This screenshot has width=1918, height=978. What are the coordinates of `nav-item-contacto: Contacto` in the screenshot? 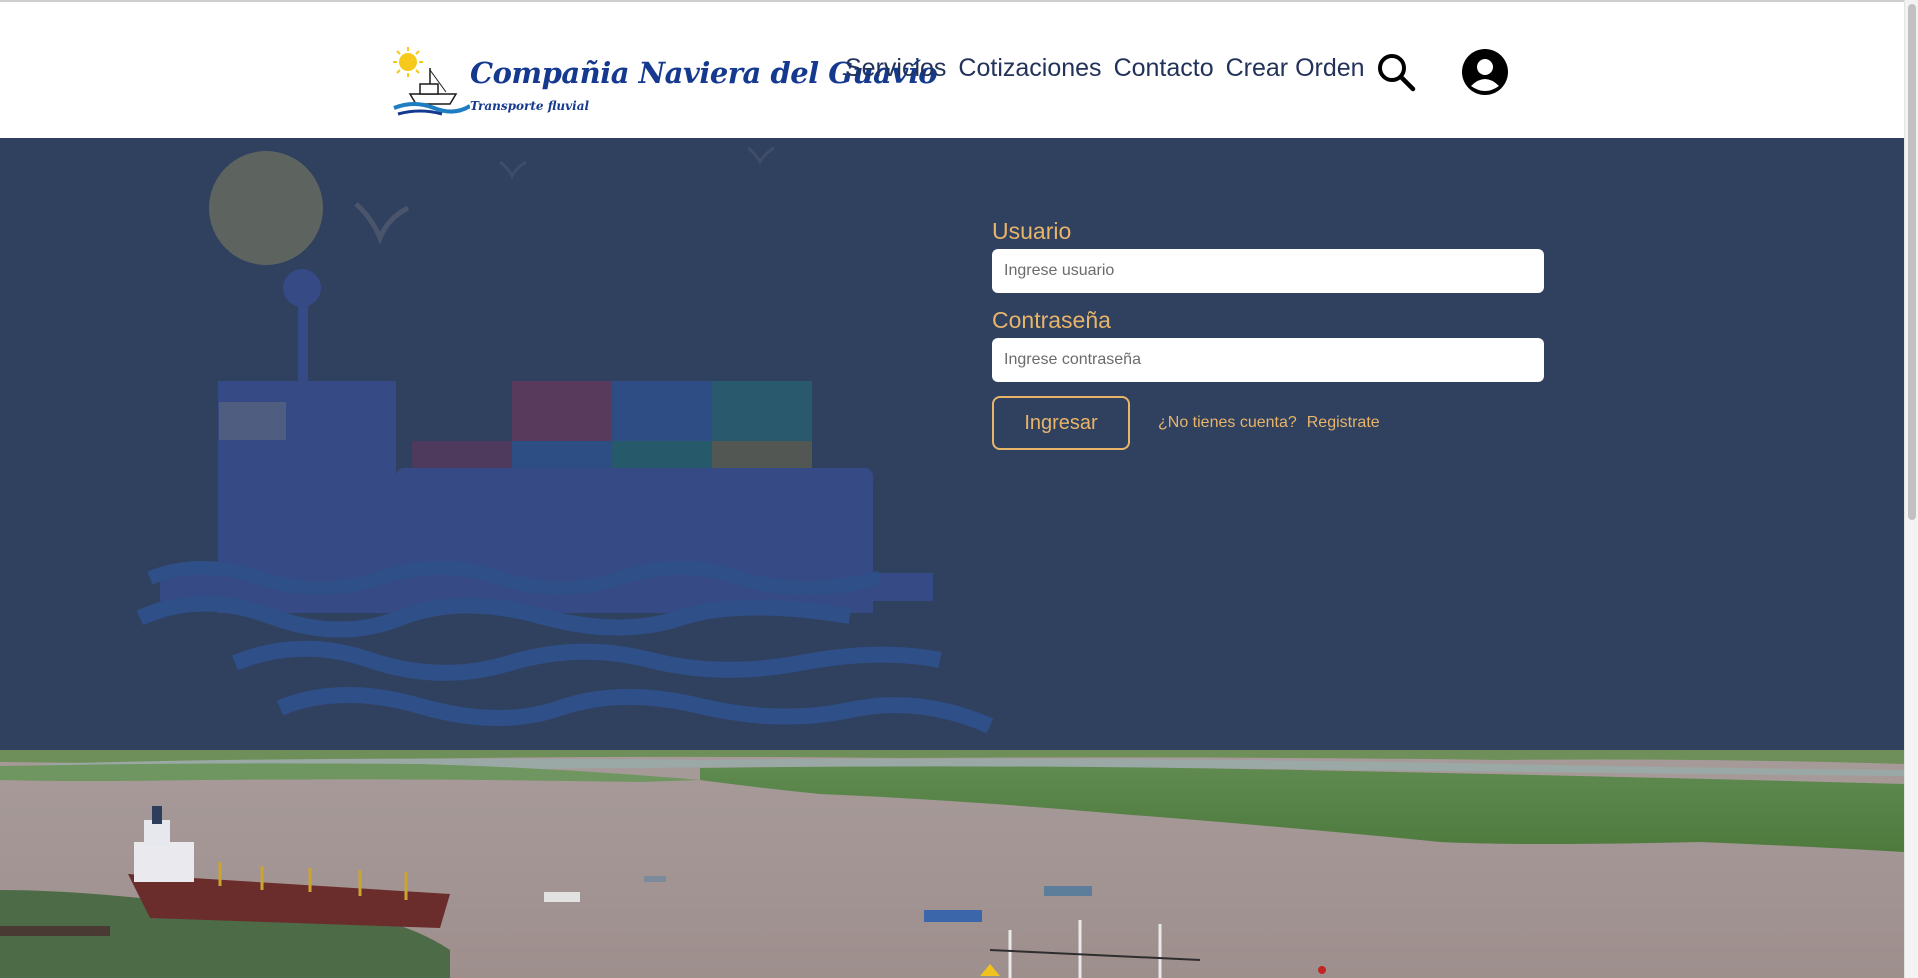 It's located at (1164, 68).